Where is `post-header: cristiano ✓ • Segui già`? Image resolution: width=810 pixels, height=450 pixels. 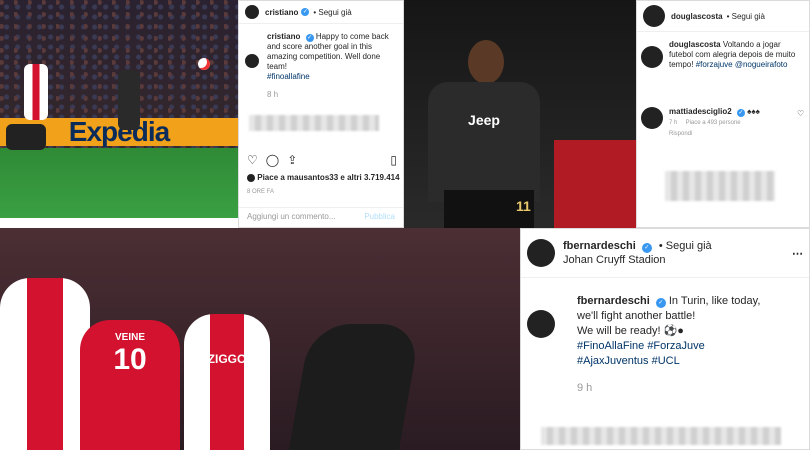
post-header: cristiano ✓ • Segui già is located at coordinates (321, 12).